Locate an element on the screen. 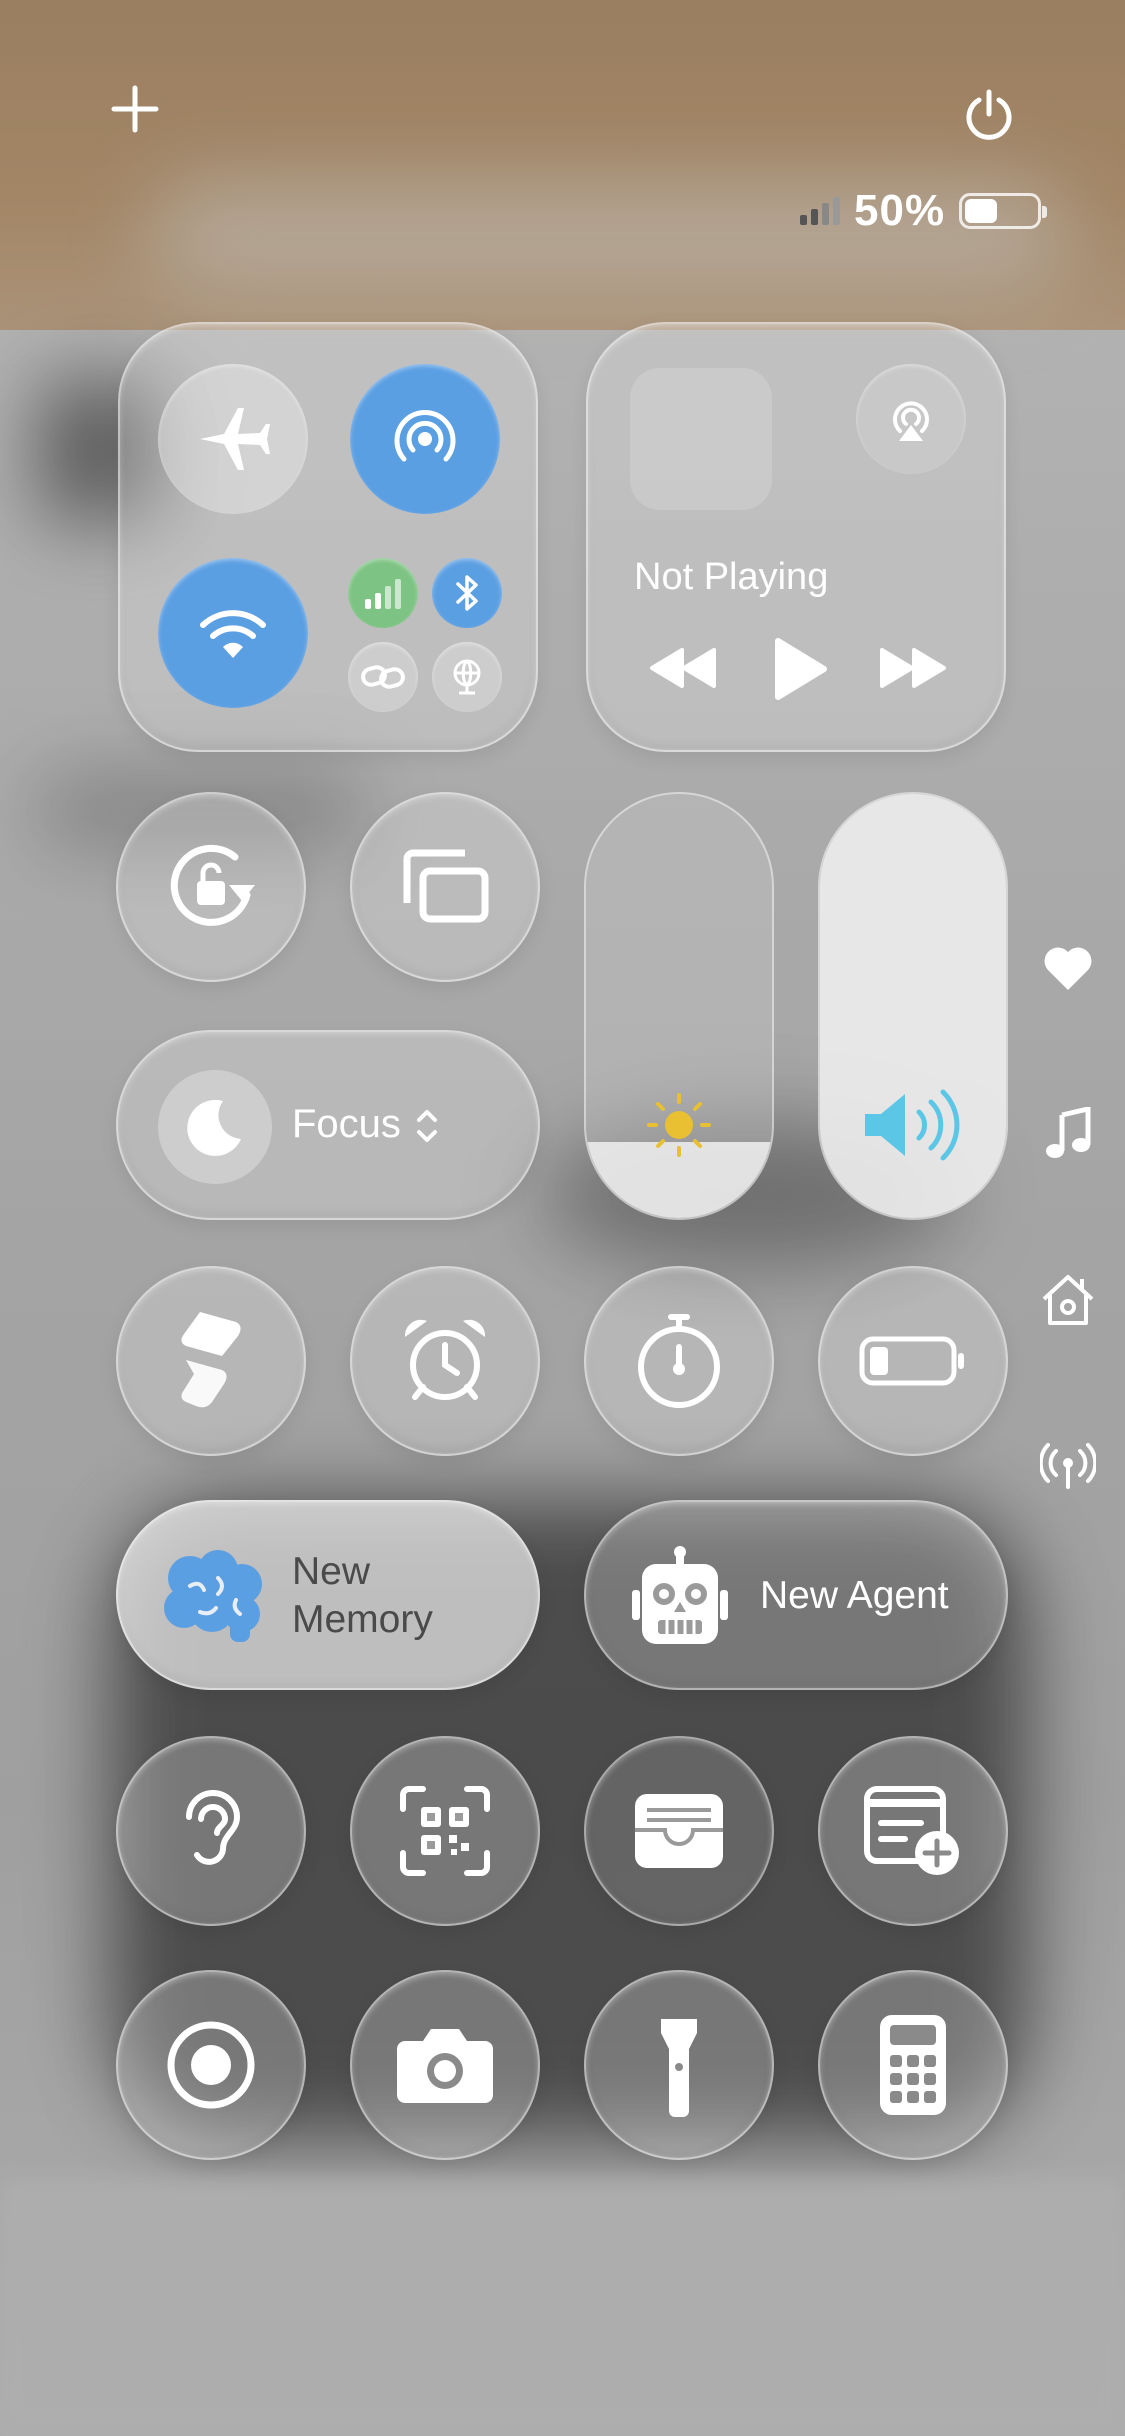 This screenshot has width=1125, height=2436. screen-mirroring-button is located at coordinates (445, 887).